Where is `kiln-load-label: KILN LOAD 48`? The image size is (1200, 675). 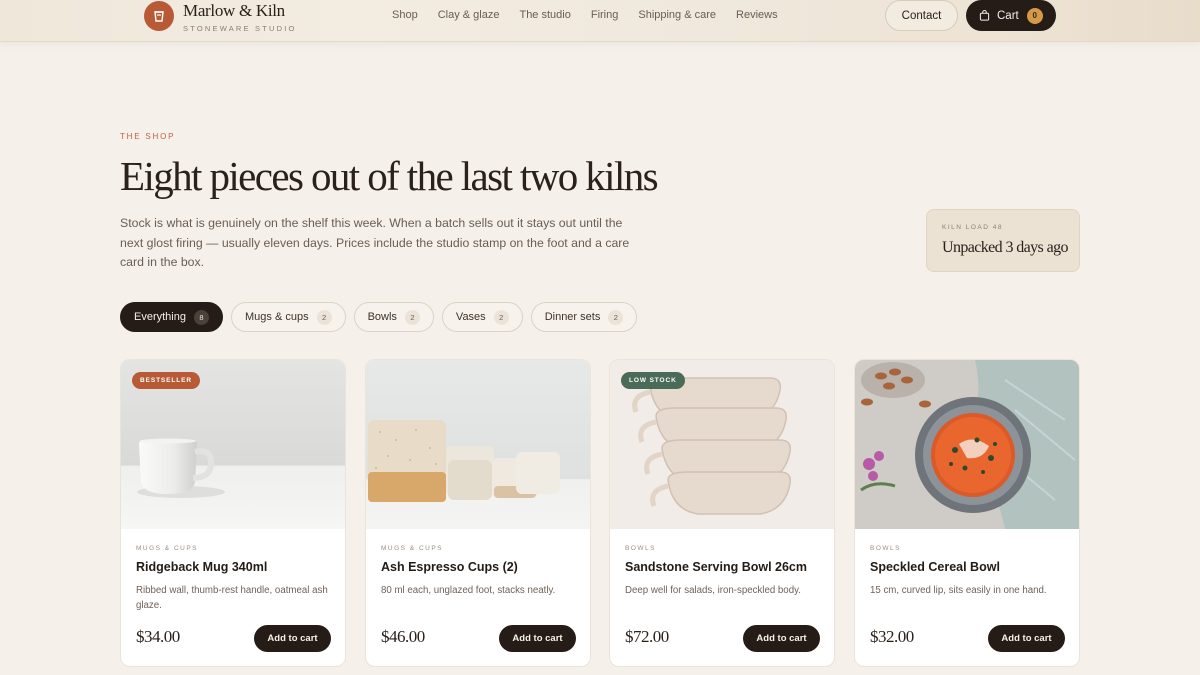 kiln-load-label: KILN LOAD 48 is located at coordinates (972, 227).